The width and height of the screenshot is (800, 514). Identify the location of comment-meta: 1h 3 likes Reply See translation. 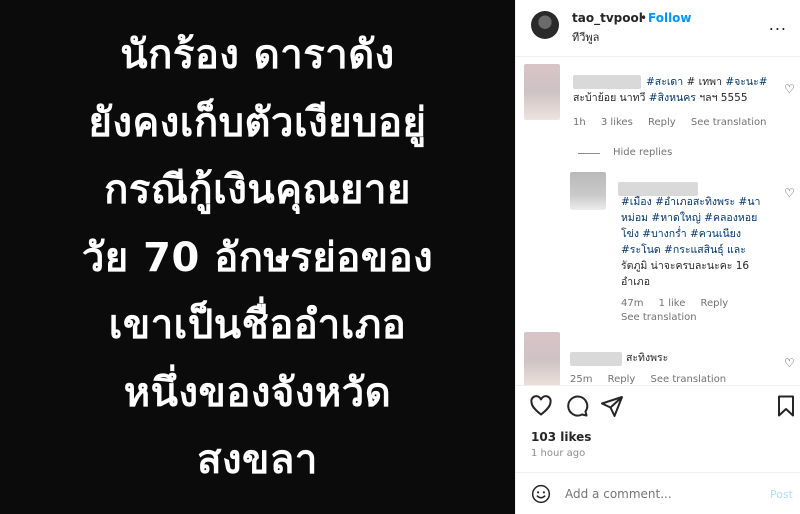
(675, 122).